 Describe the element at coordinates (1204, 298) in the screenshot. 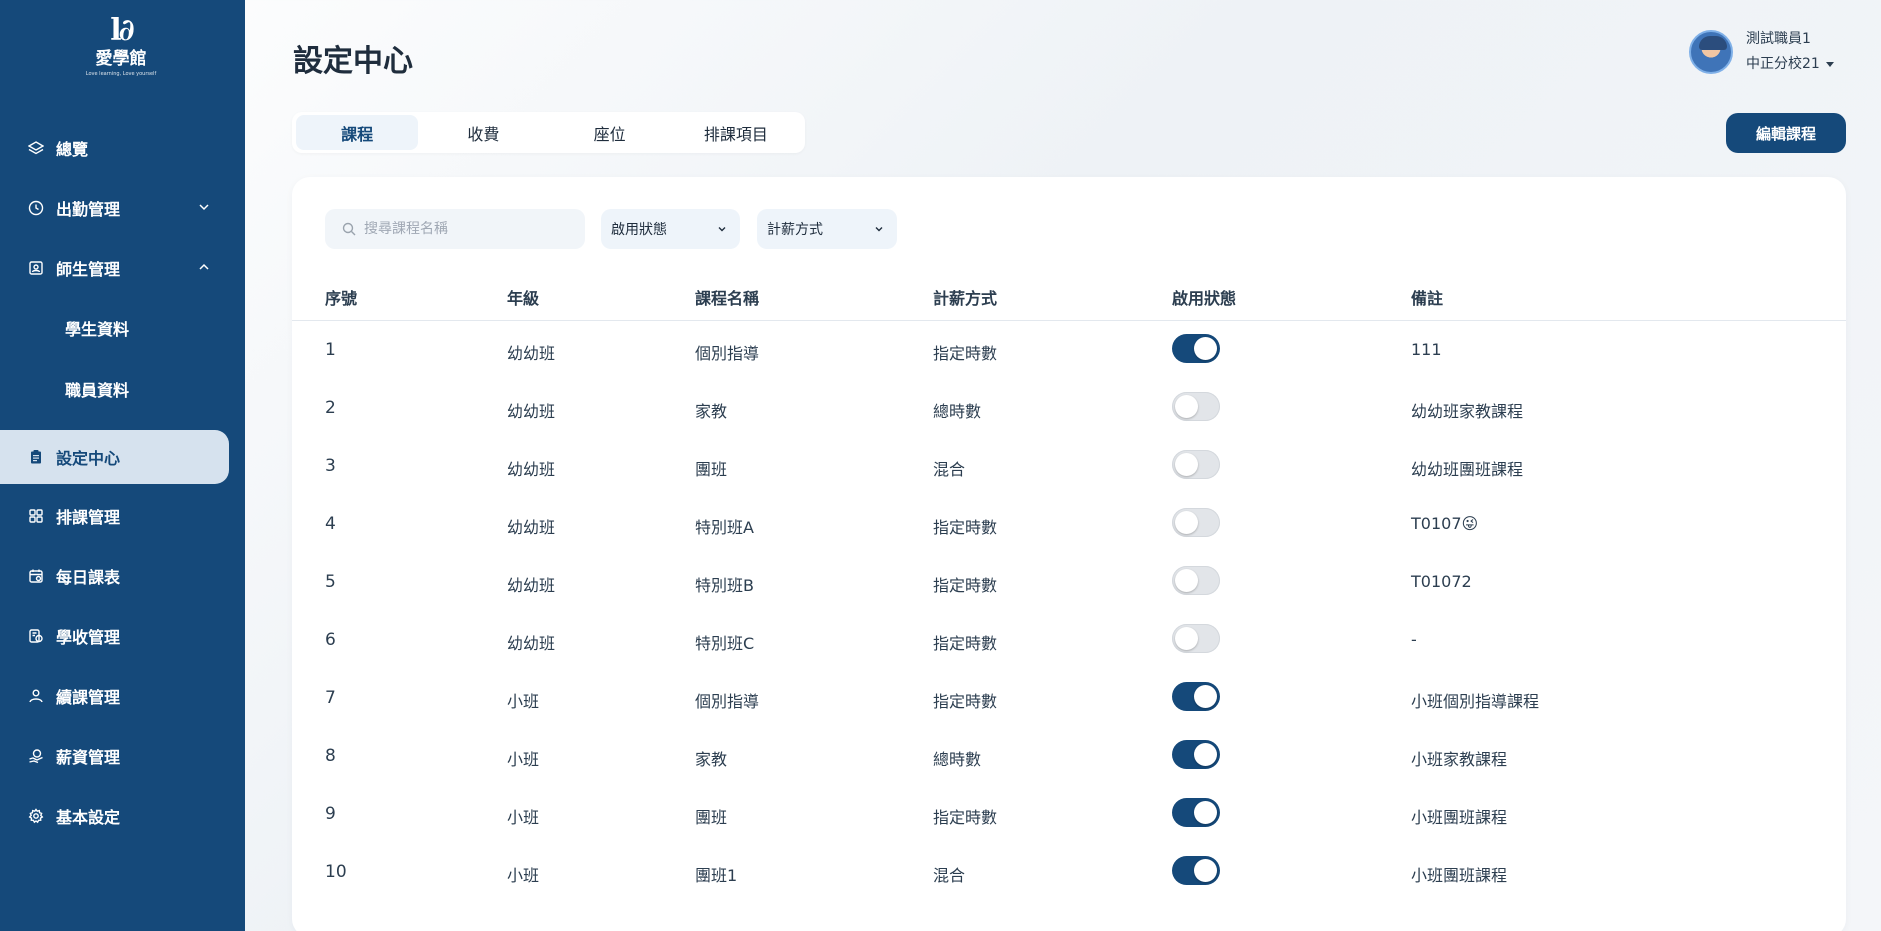

I see `column-header-status: 啟用狀態` at that location.